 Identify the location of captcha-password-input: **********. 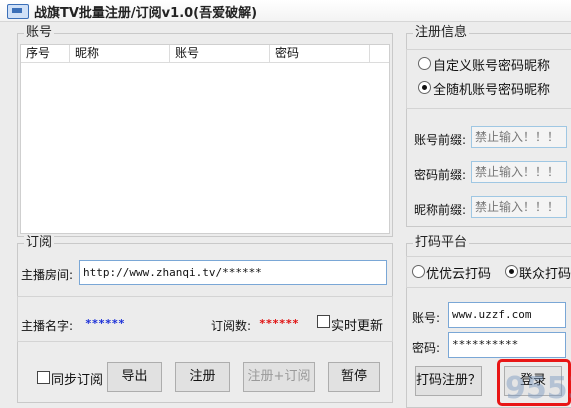
(507, 345).